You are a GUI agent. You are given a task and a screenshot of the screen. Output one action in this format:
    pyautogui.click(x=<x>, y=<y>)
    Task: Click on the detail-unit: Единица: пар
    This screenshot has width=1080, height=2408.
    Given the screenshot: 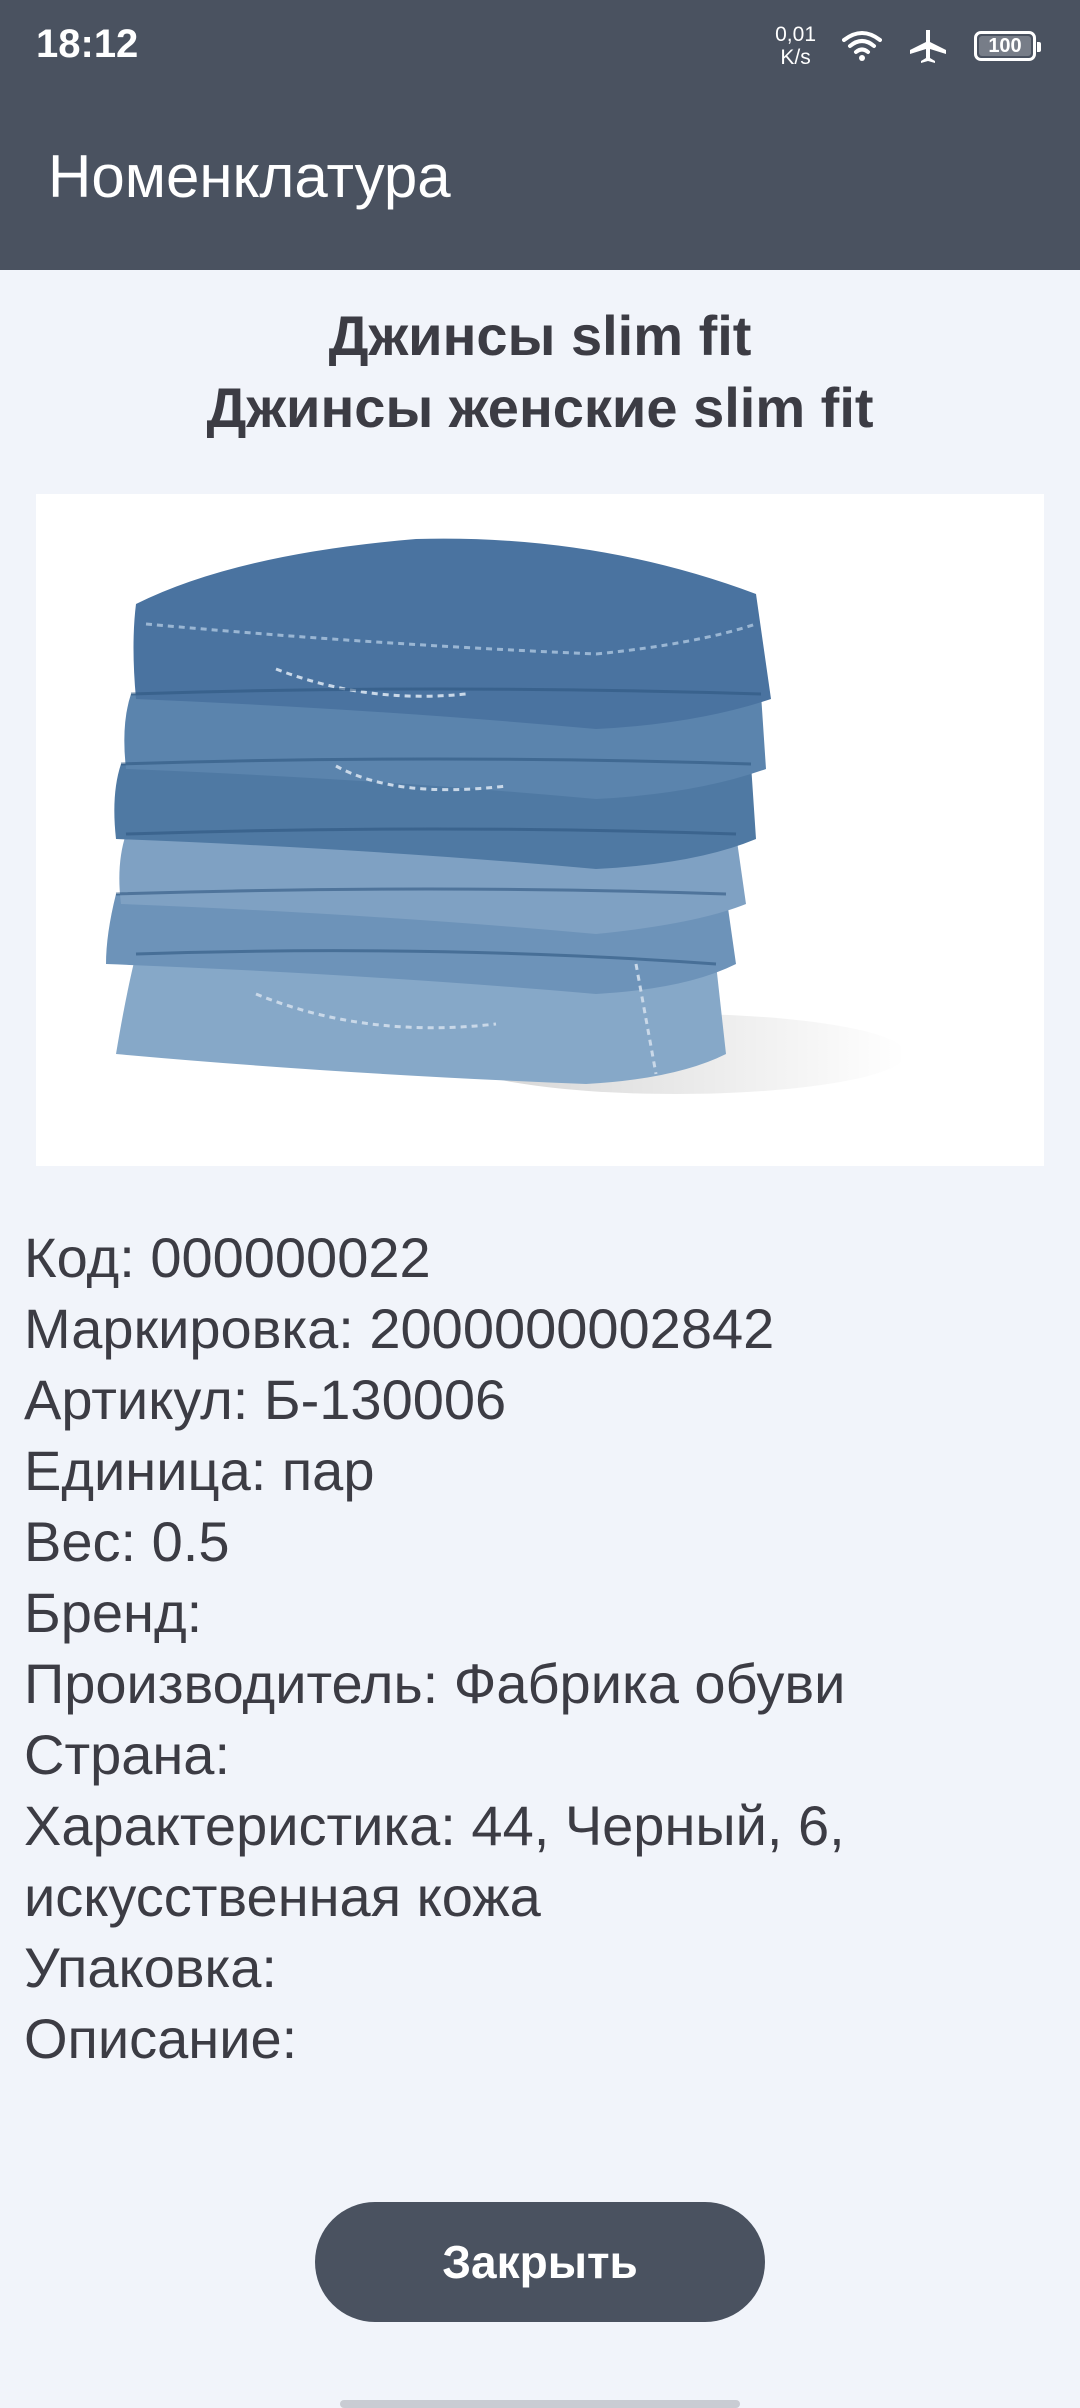 What is the action you would take?
    pyautogui.click(x=199, y=1470)
    